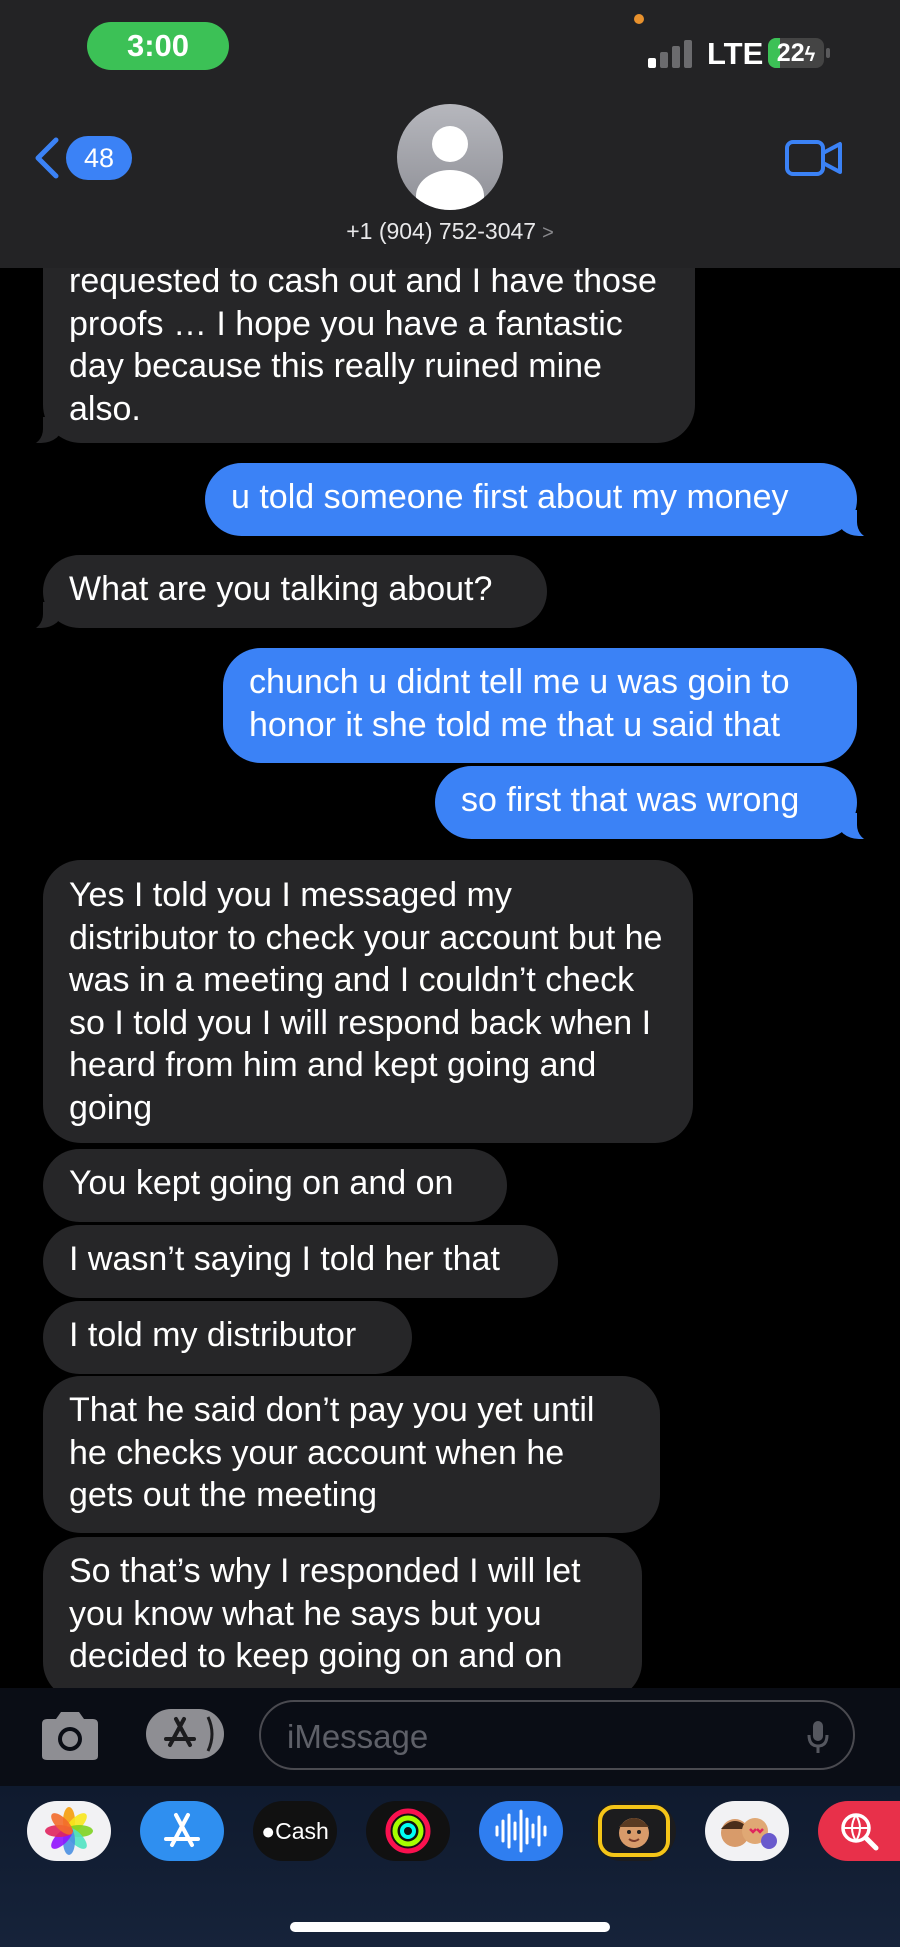 Image resolution: width=900 pixels, height=1947 pixels. I want to click on photos-flower-icon, so click(69, 1831).